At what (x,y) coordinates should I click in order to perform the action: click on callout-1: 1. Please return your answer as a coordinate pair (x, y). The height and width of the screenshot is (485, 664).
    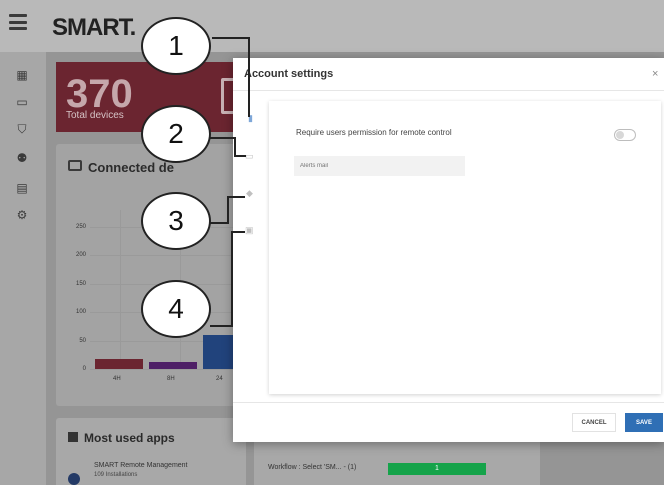
    Looking at the image, I should click on (176, 46).